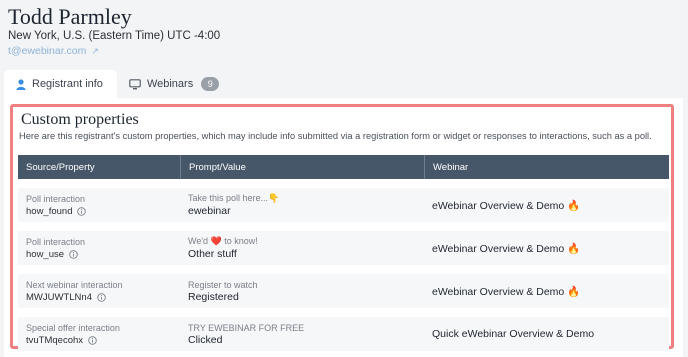 The height and width of the screenshot is (357, 688). What do you see at coordinates (55, 340) in the screenshot?
I see `property-text: tvuTMqecohx` at bounding box center [55, 340].